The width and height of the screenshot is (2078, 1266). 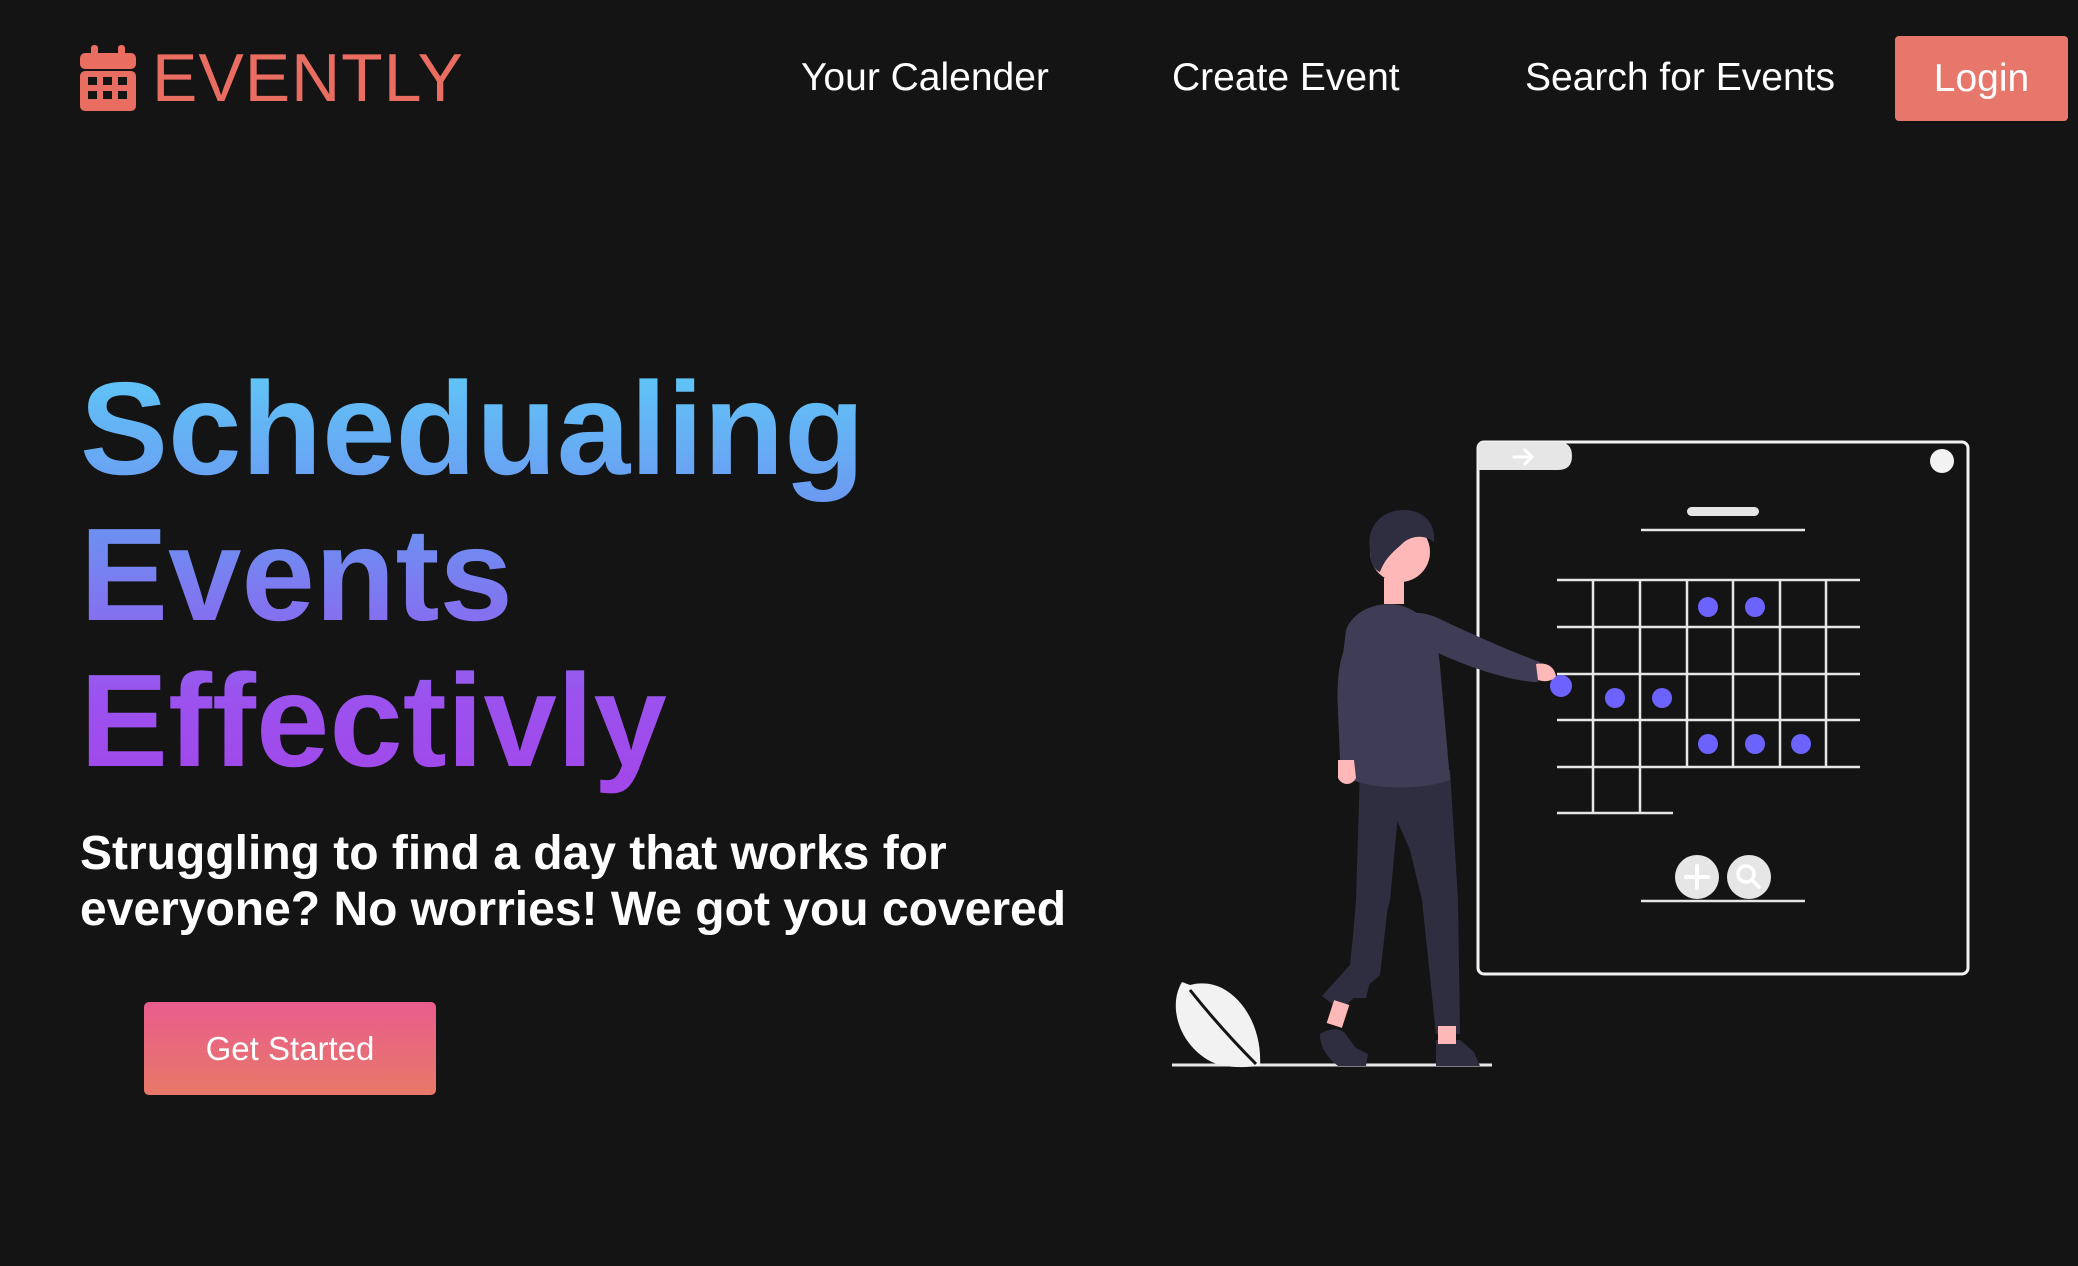 What do you see at coordinates (290, 1048) in the screenshot?
I see `get-started-button: Get Started` at bounding box center [290, 1048].